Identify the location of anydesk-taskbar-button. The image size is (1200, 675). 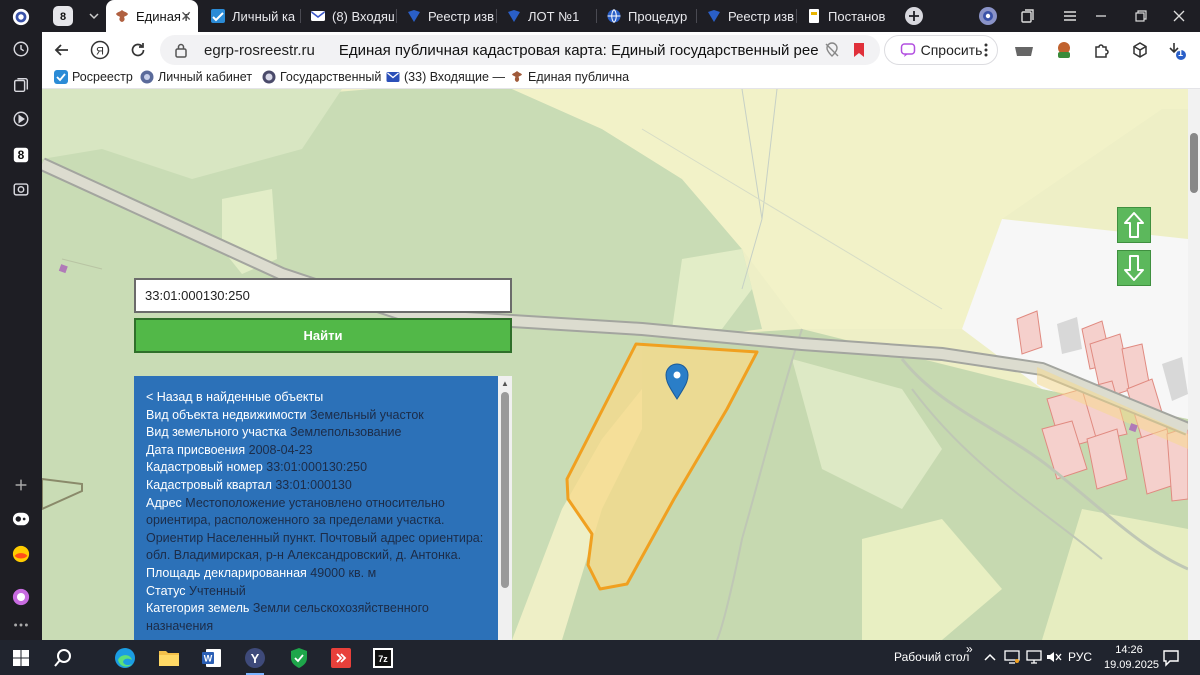
(341, 658).